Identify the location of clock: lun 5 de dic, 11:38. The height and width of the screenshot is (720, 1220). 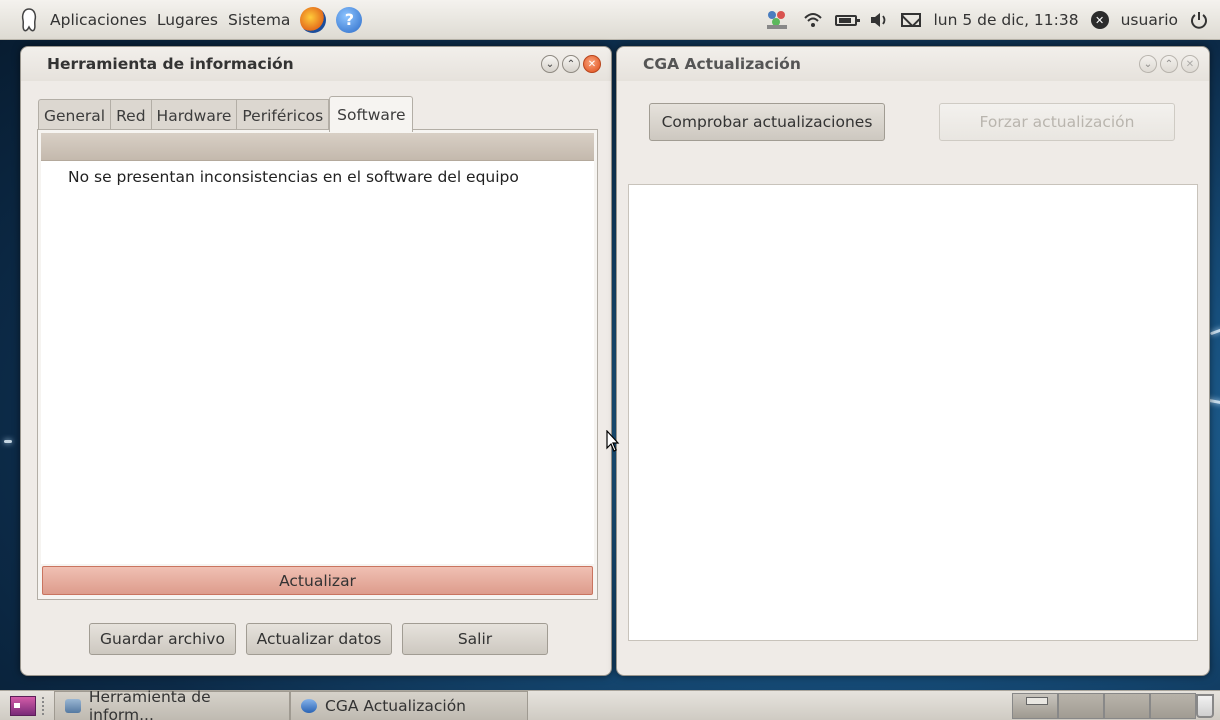
(1005, 20).